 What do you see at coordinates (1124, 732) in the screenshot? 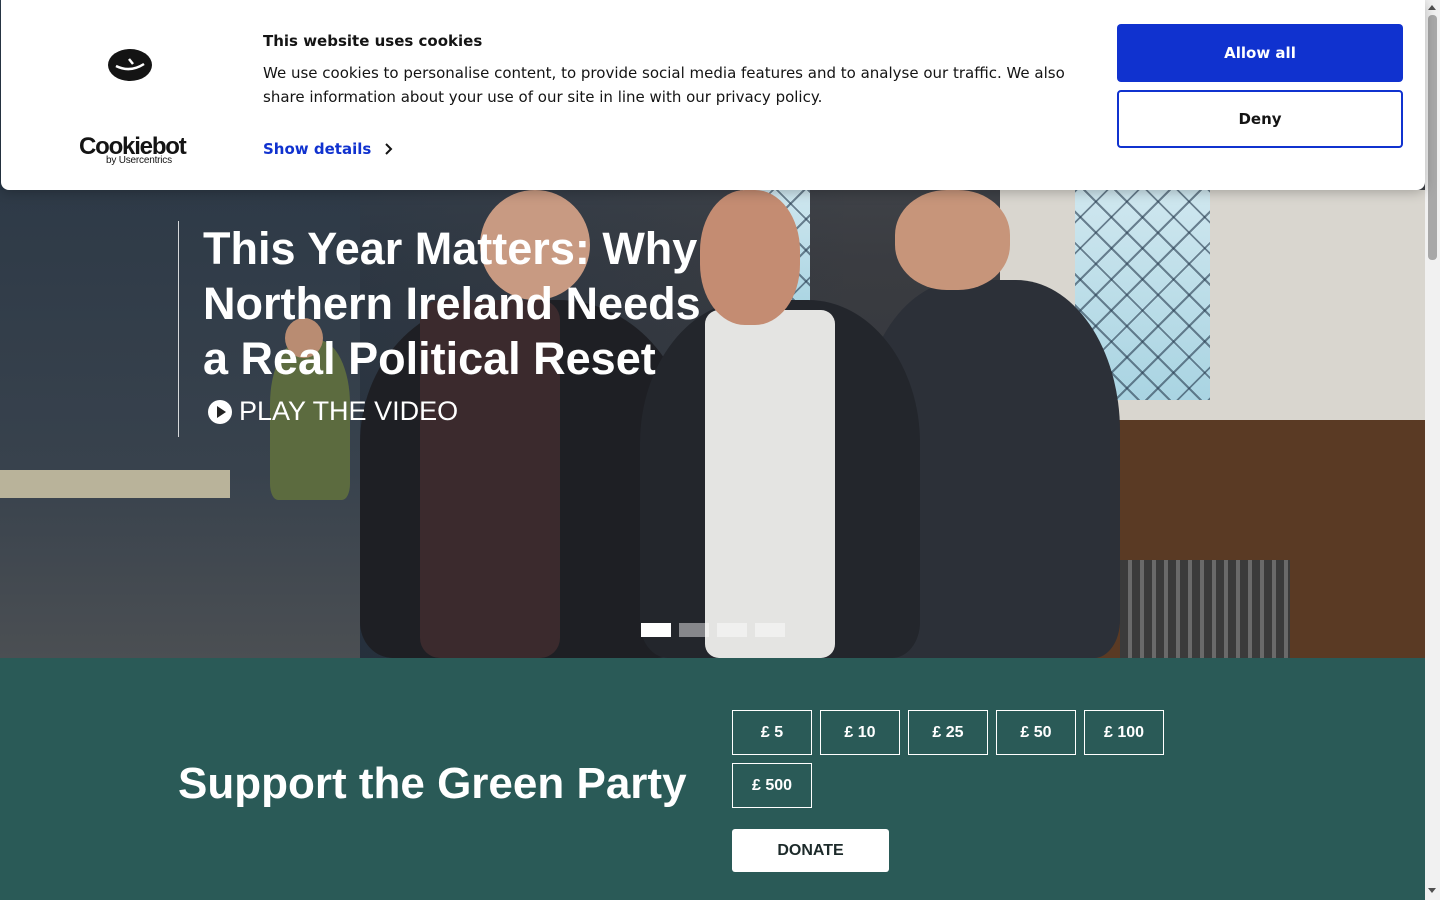
I see `amount-button-100: £ 100` at bounding box center [1124, 732].